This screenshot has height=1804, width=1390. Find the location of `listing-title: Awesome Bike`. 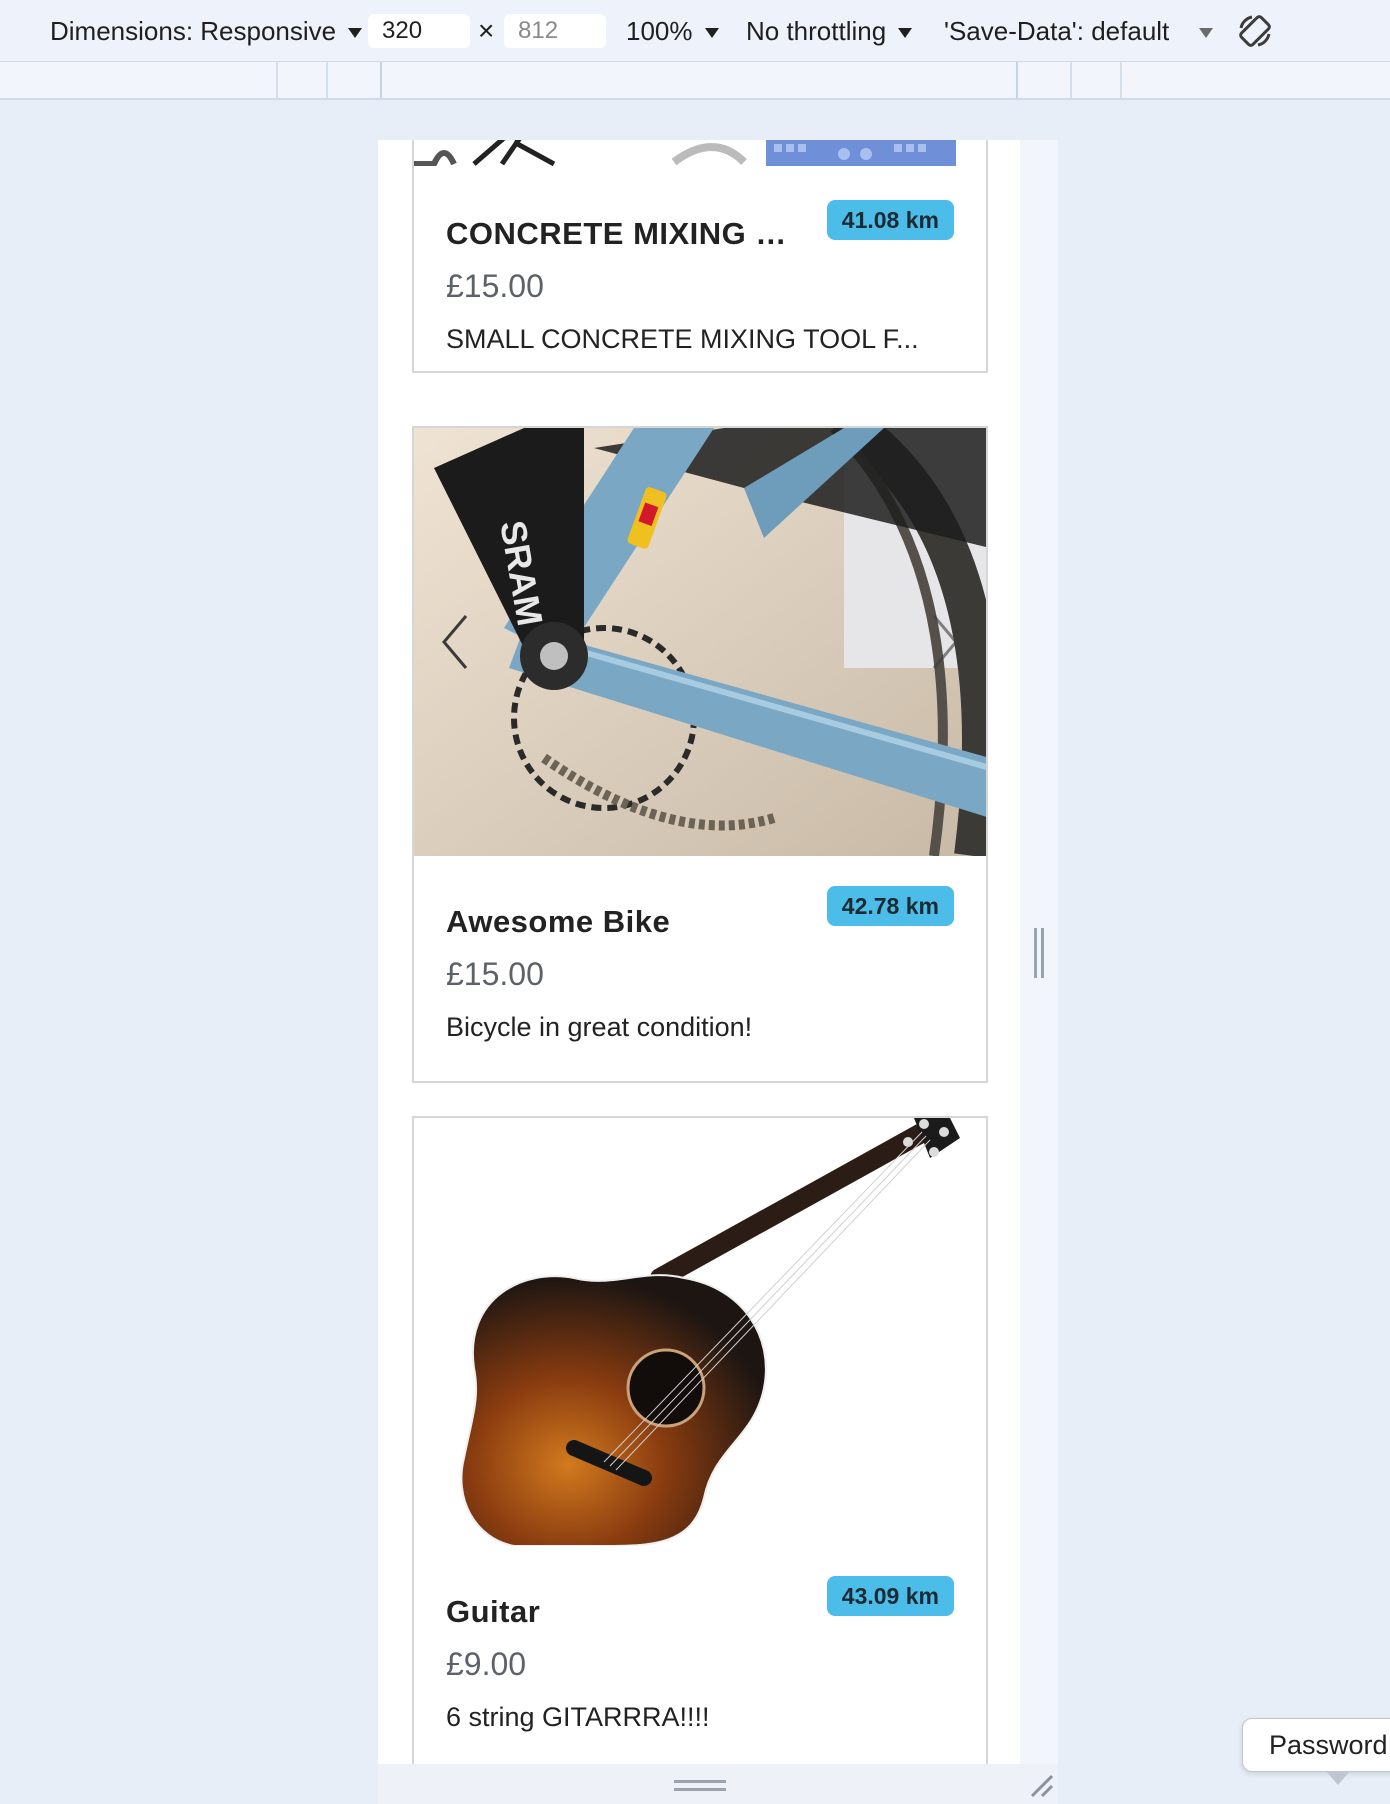

listing-title: Awesome Bike is located at coordinates (558, 922).